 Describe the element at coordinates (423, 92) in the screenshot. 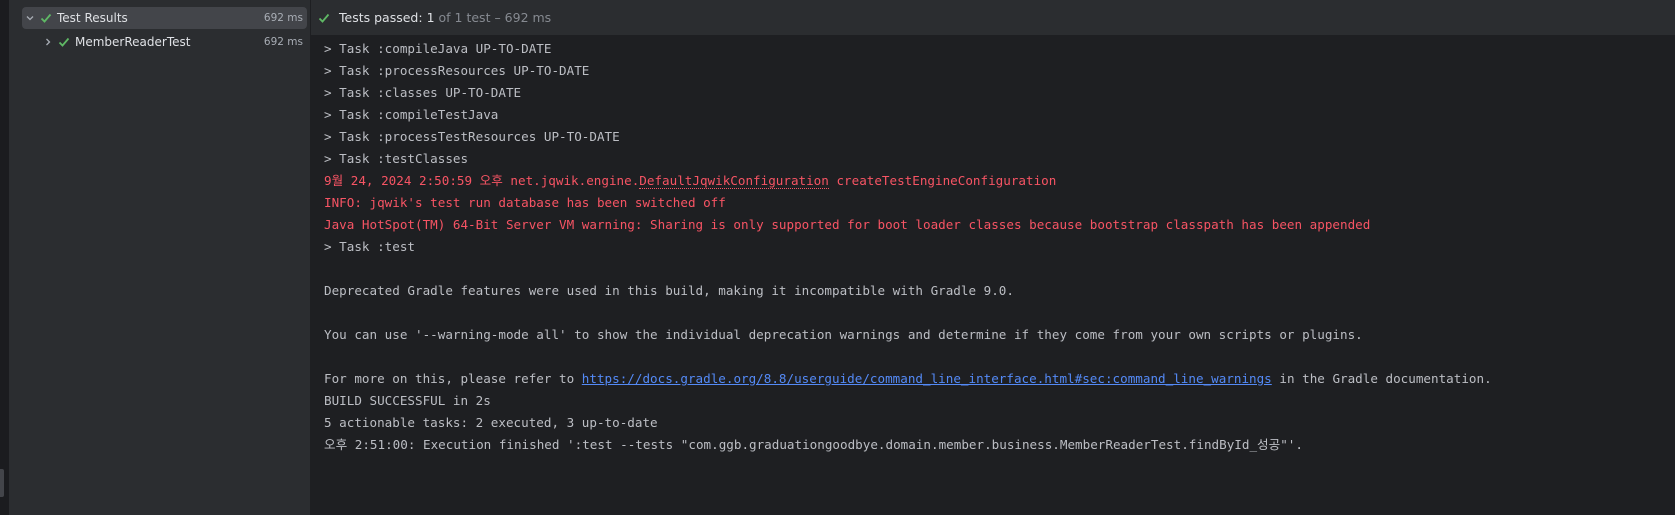

I see `console-line: > Task :classes UP-TO-DATE` at that location.